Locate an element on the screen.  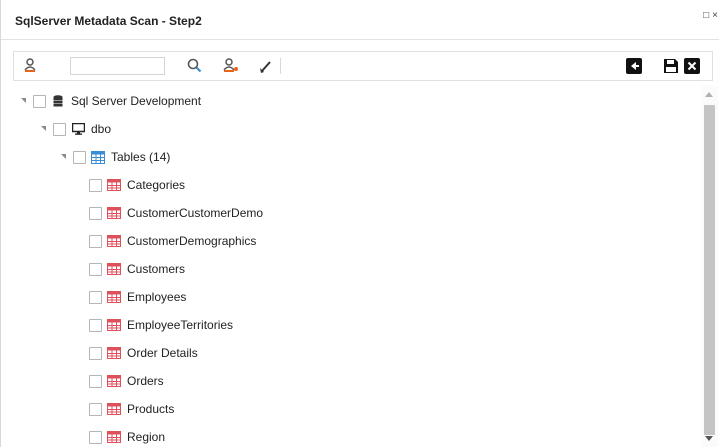
tree-node-schema: dbo is located at coordinates (75, 129).